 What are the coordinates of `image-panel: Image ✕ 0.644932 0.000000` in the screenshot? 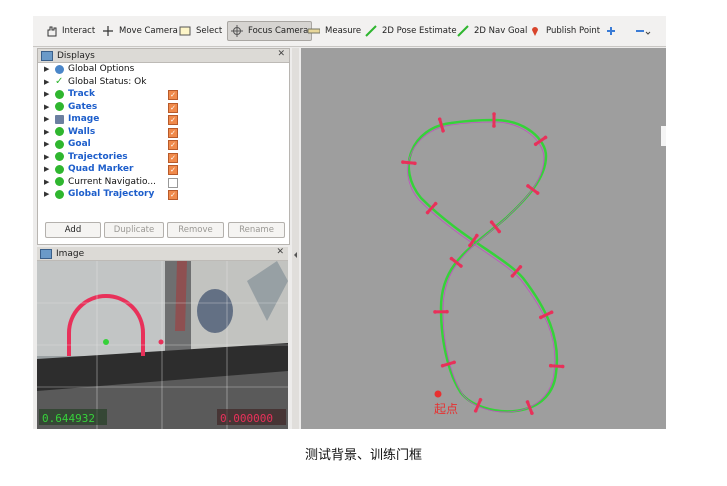 It's located at (162, 338).